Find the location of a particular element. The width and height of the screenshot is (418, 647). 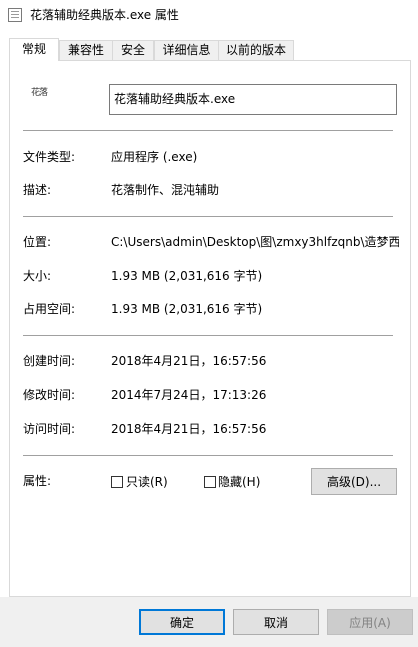

hidden-checkbox is located at coordinates (210, 482).